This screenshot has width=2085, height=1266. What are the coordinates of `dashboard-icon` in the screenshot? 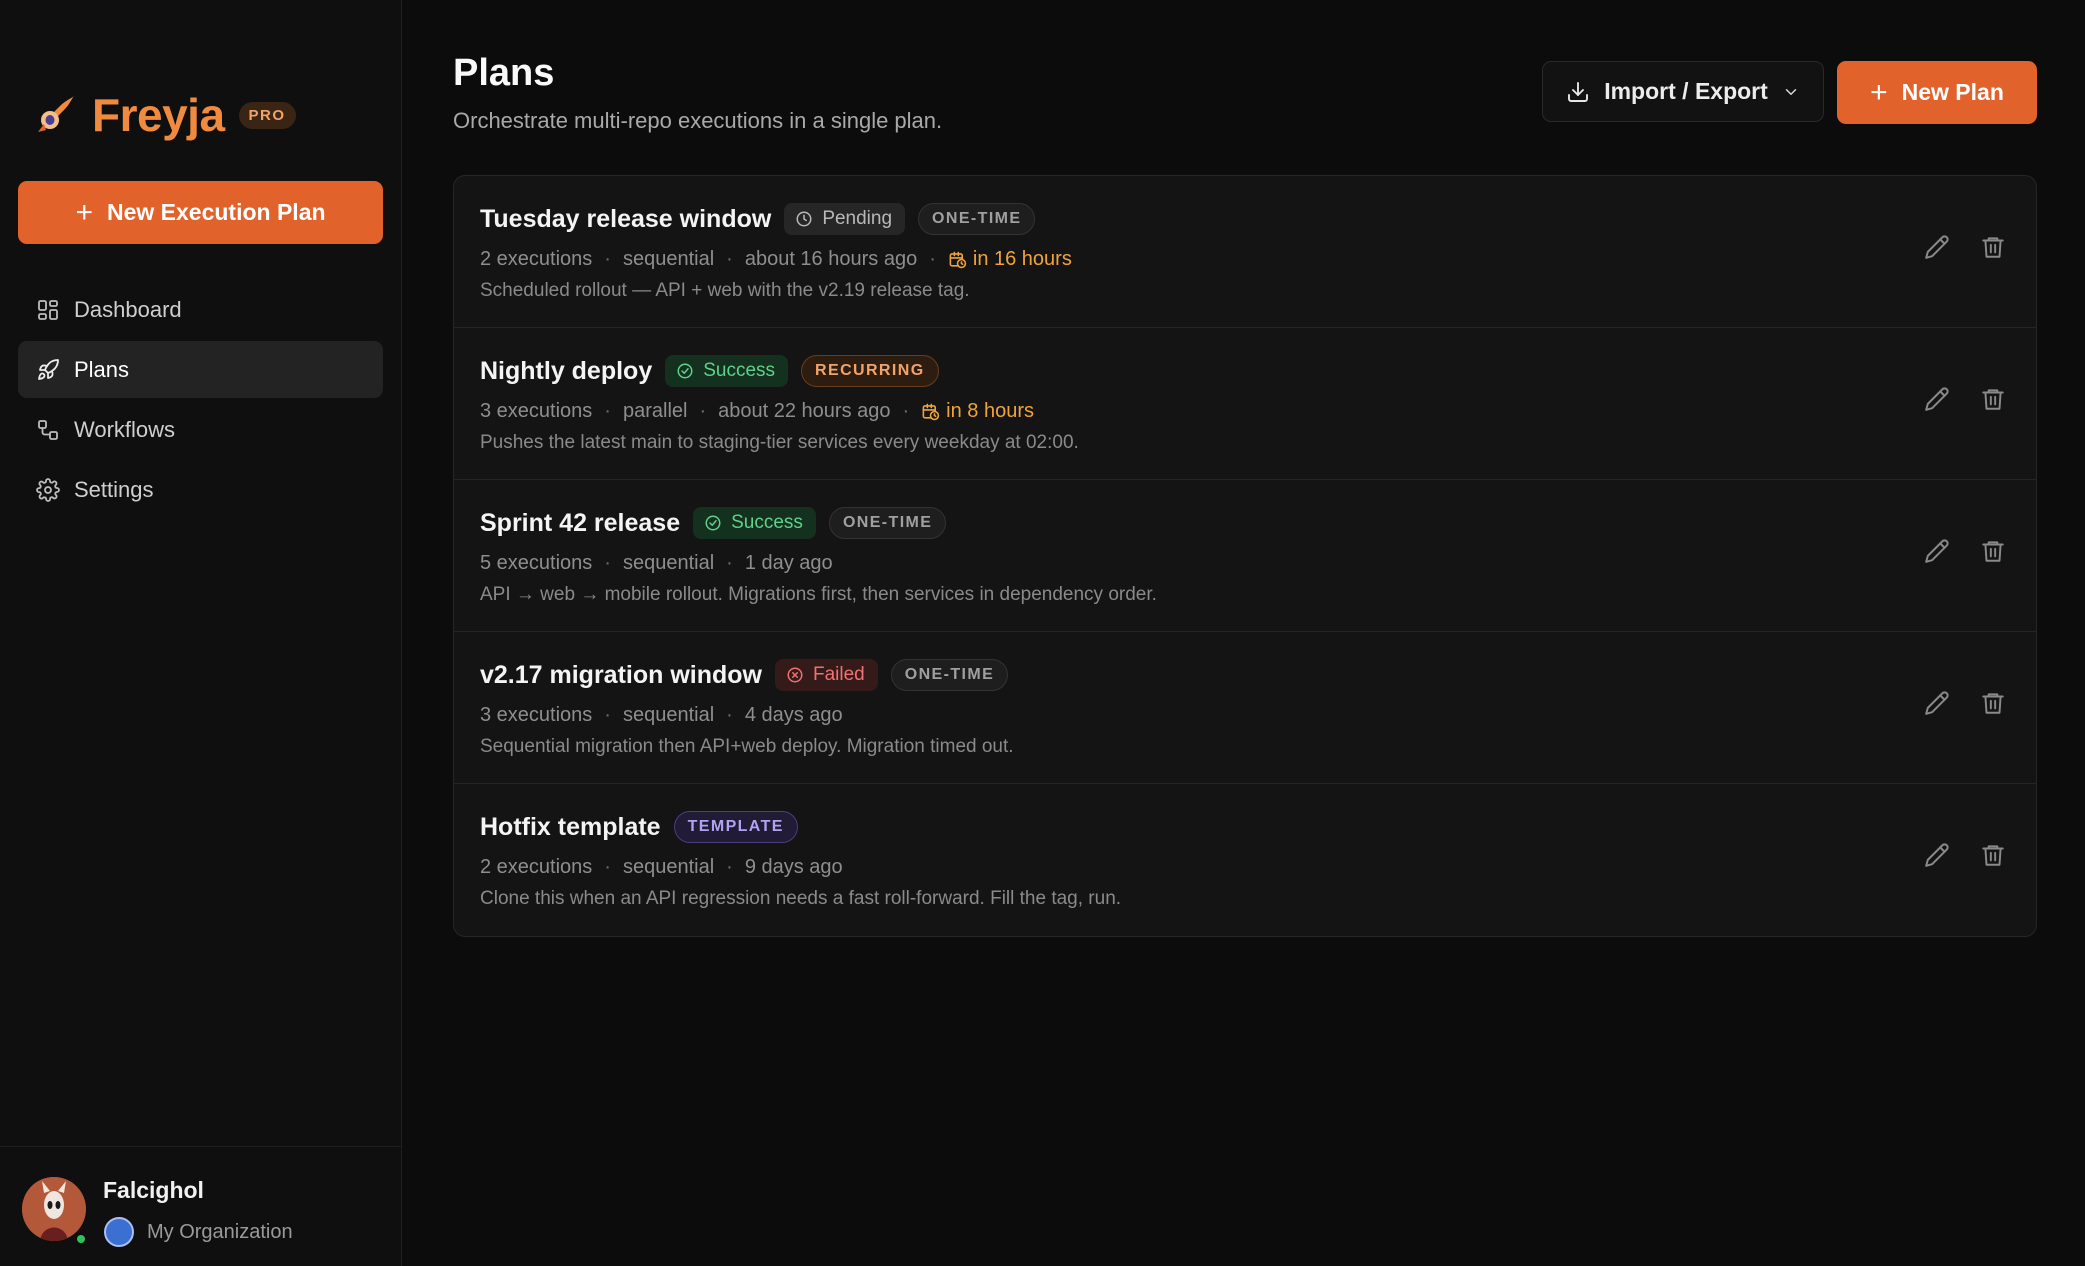 It's located at (48, 309).